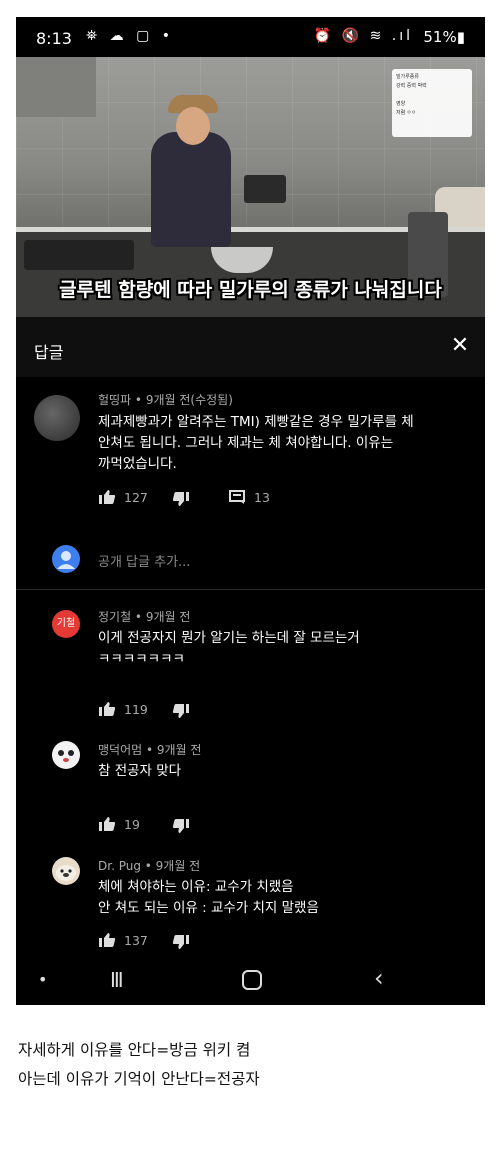 The height and width of the screenshot is (1151, 500). I want to click on comment-line: 체에 쳐야하는 이유: 교수가 치랬음, so click(196, 887).